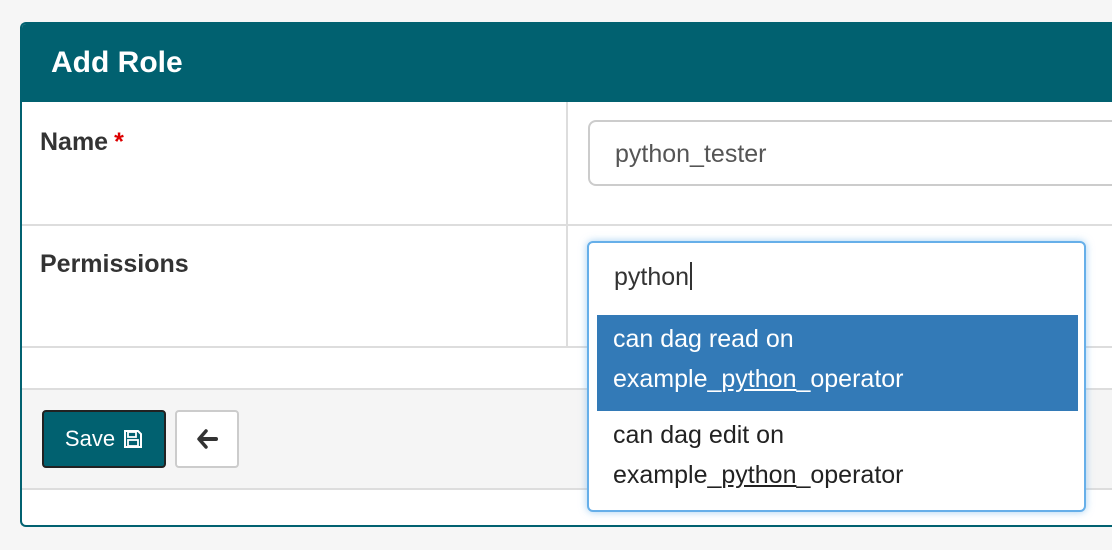  What do you see at coordinates (295, 163) in the screenshot?
I see `name-label-cell: Name *` at bounding box center [295, 163].